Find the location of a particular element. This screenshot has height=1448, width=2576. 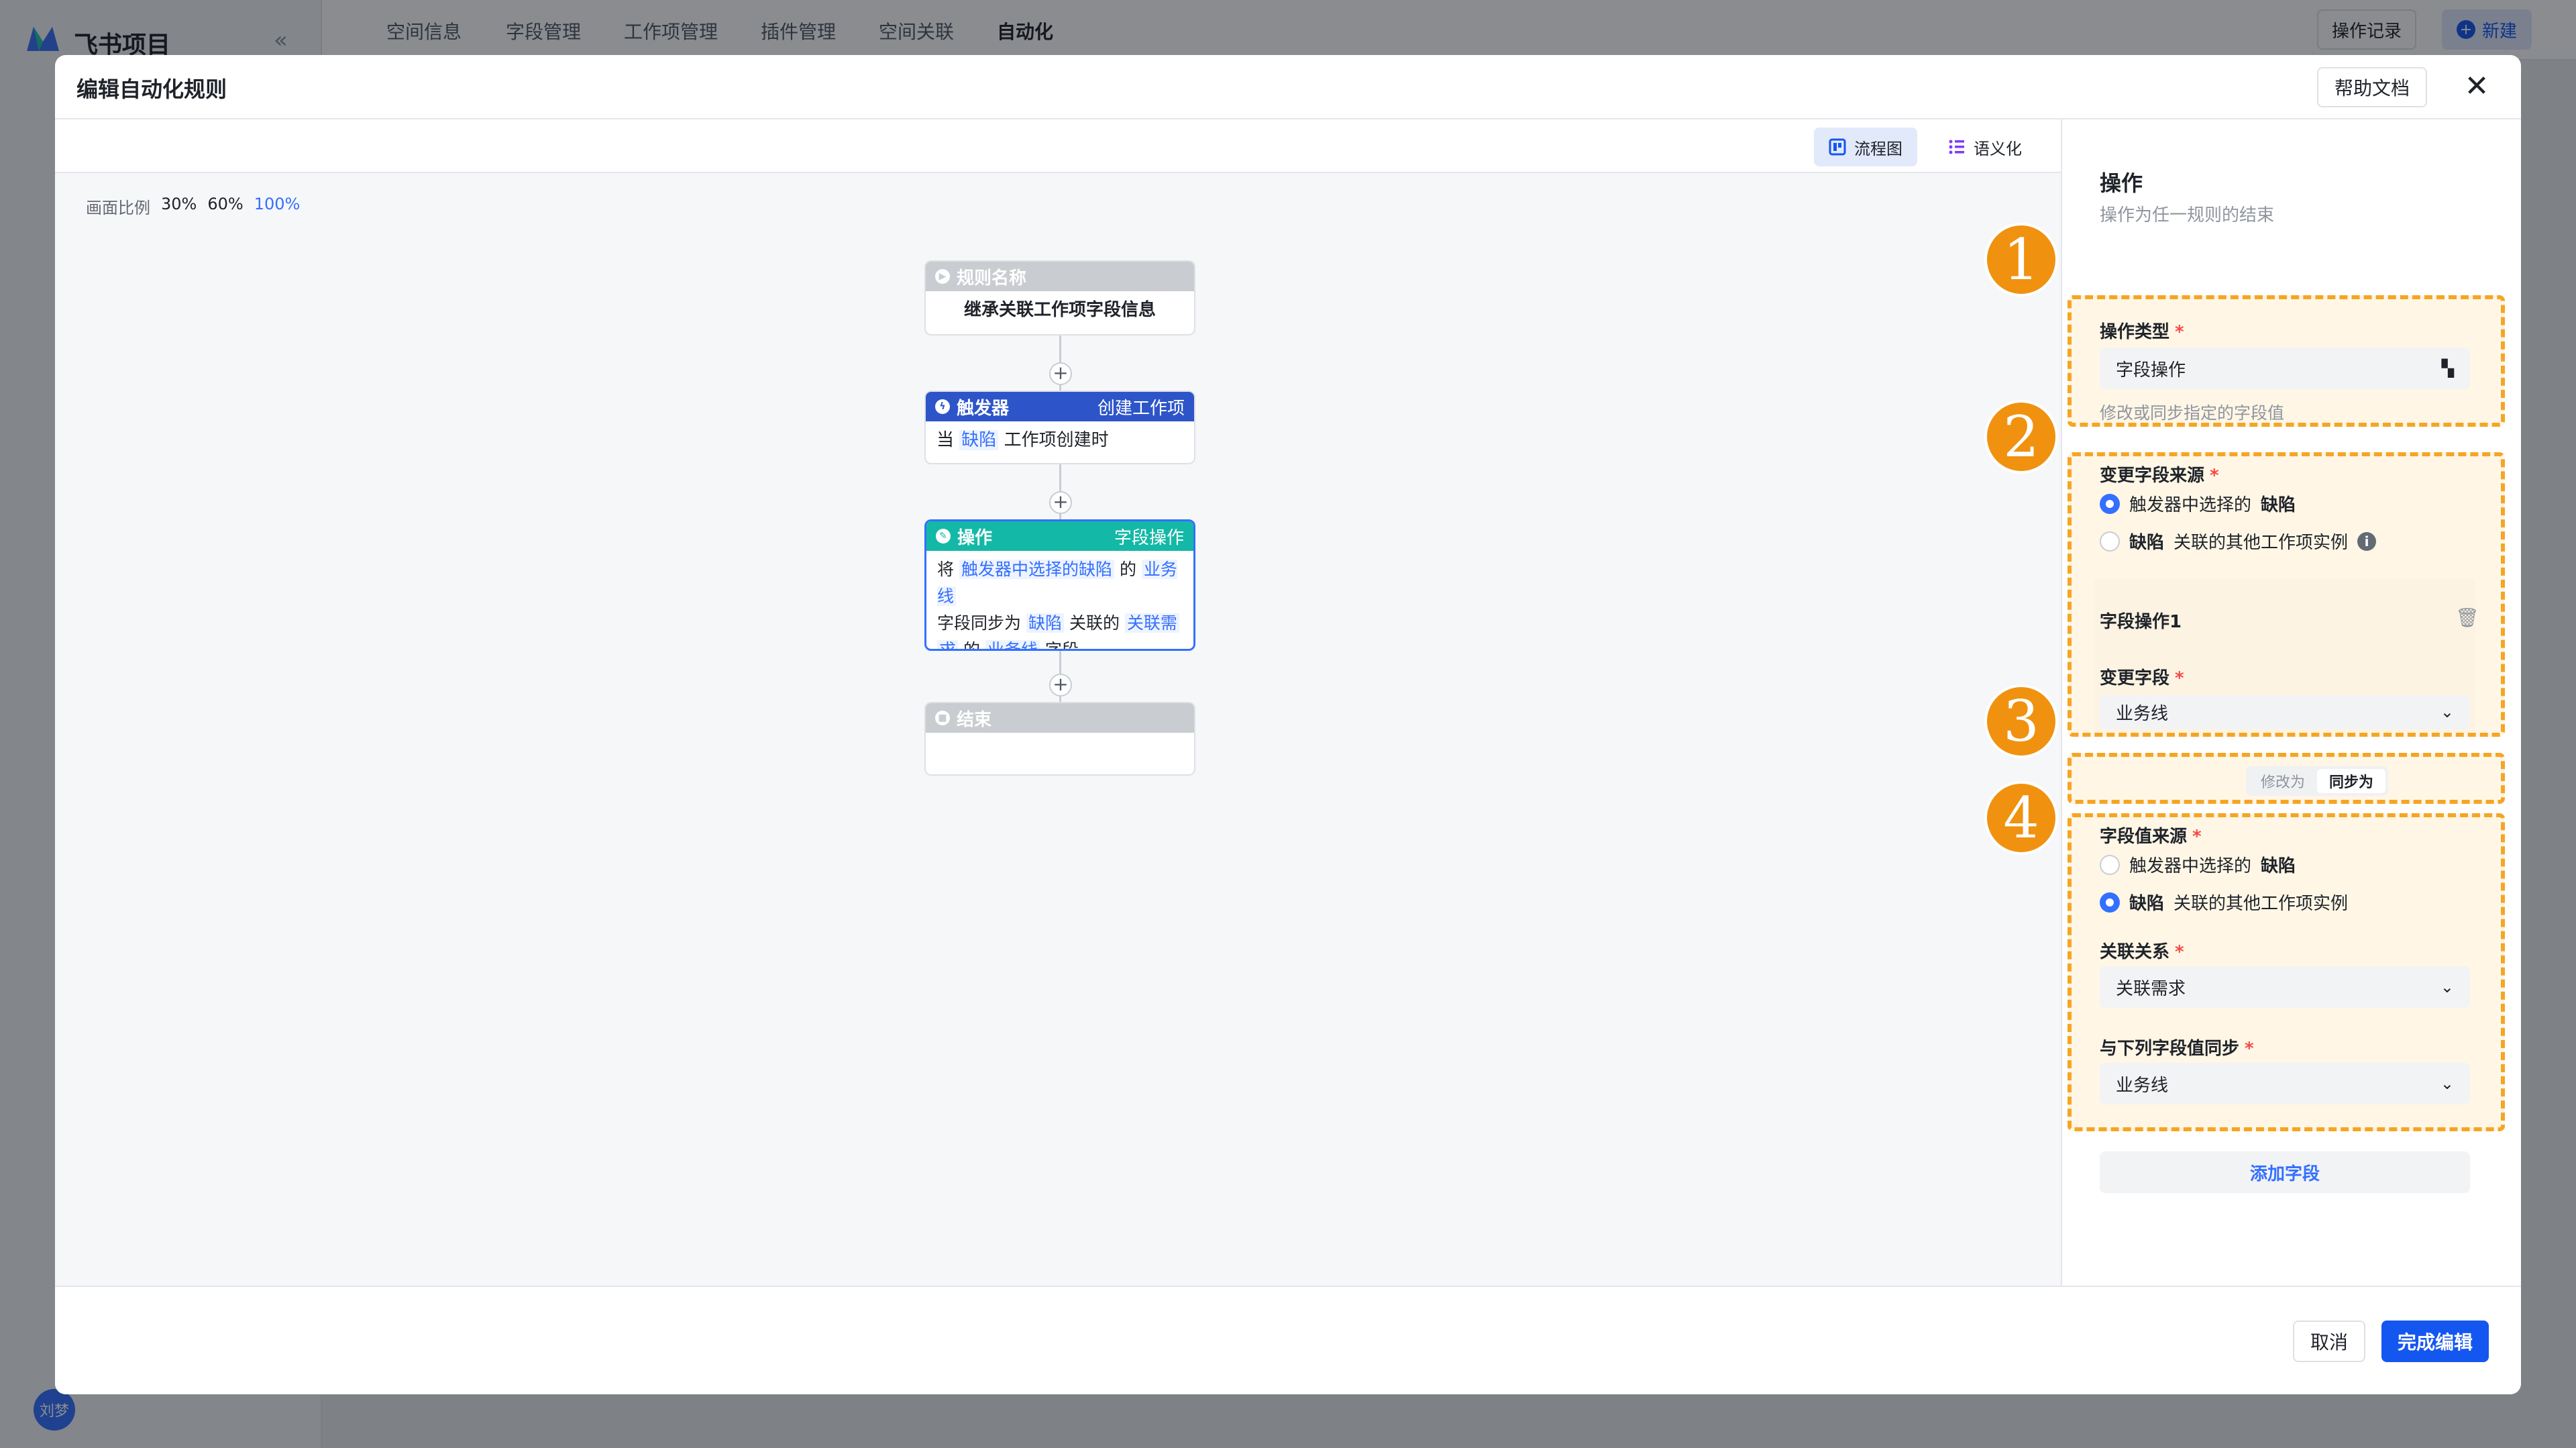

info-icon: i is located at coordinates (2367, 541).